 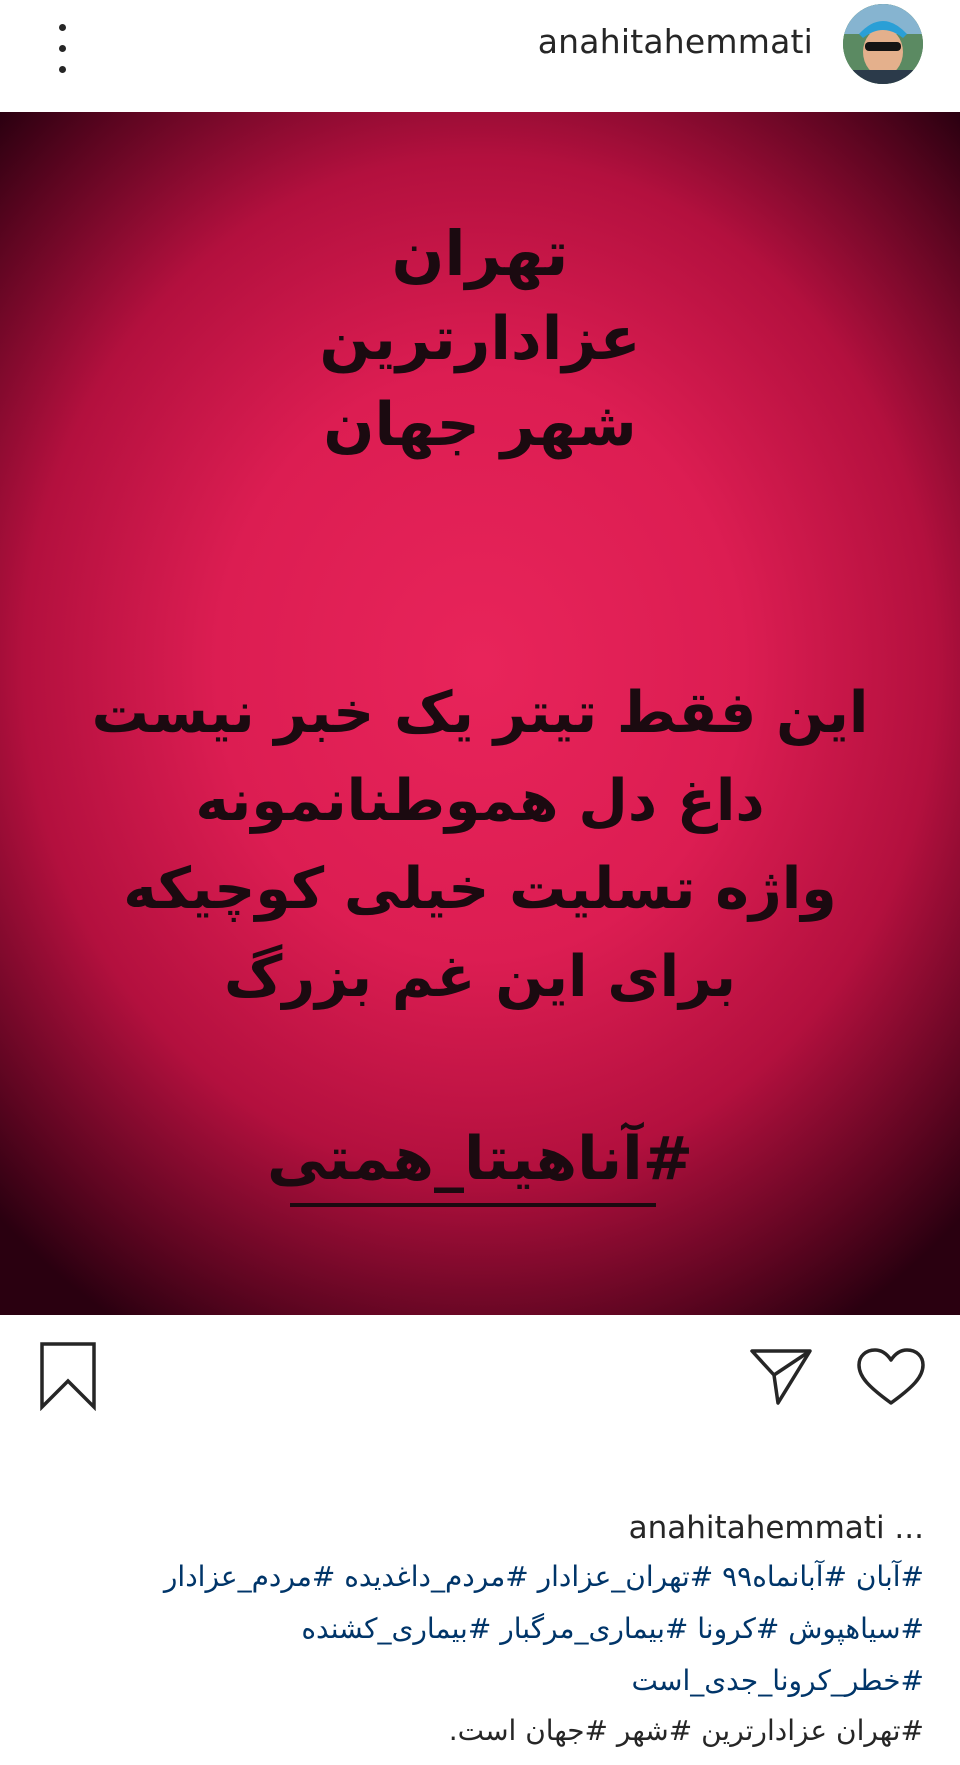 I want to click on post-text-line: داغ دل هموطنانمونه, so click(x=480, y=801).